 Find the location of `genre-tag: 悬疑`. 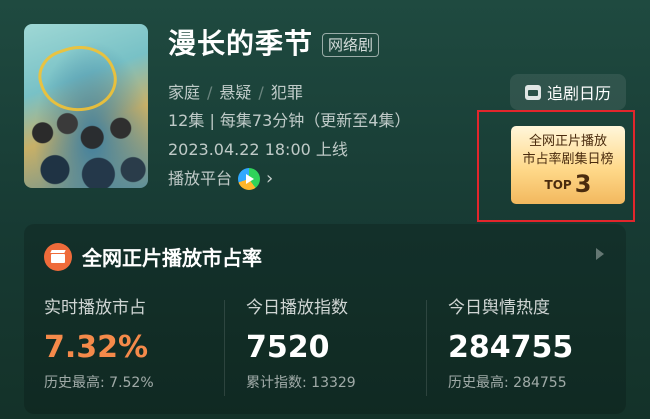

genre-tag: 悬疑 is located at coordinates (235, 92).